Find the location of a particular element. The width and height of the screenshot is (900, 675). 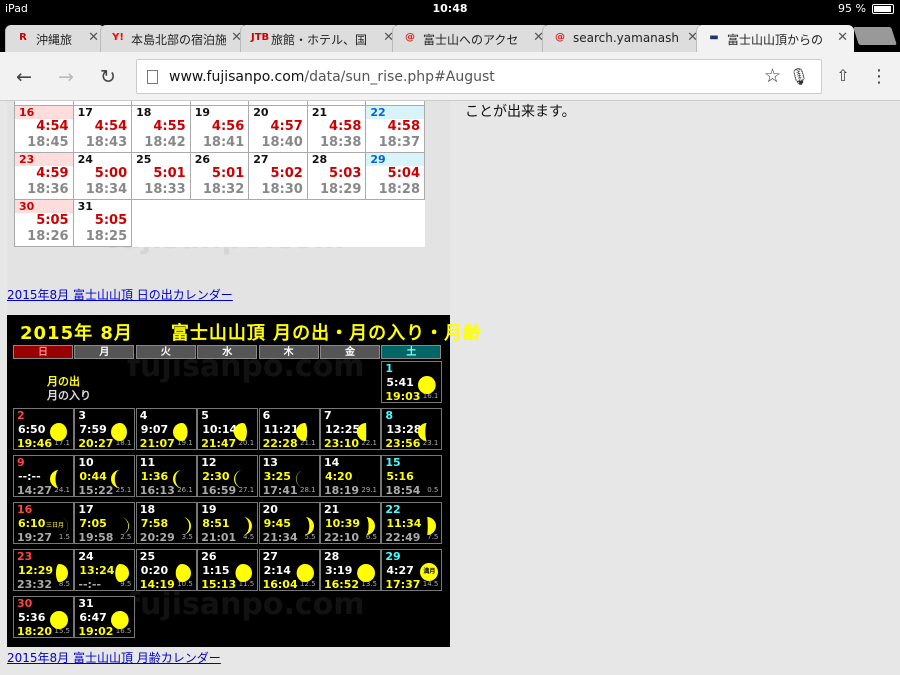

weekday-4: 水 is located at coordinates (227, 352).